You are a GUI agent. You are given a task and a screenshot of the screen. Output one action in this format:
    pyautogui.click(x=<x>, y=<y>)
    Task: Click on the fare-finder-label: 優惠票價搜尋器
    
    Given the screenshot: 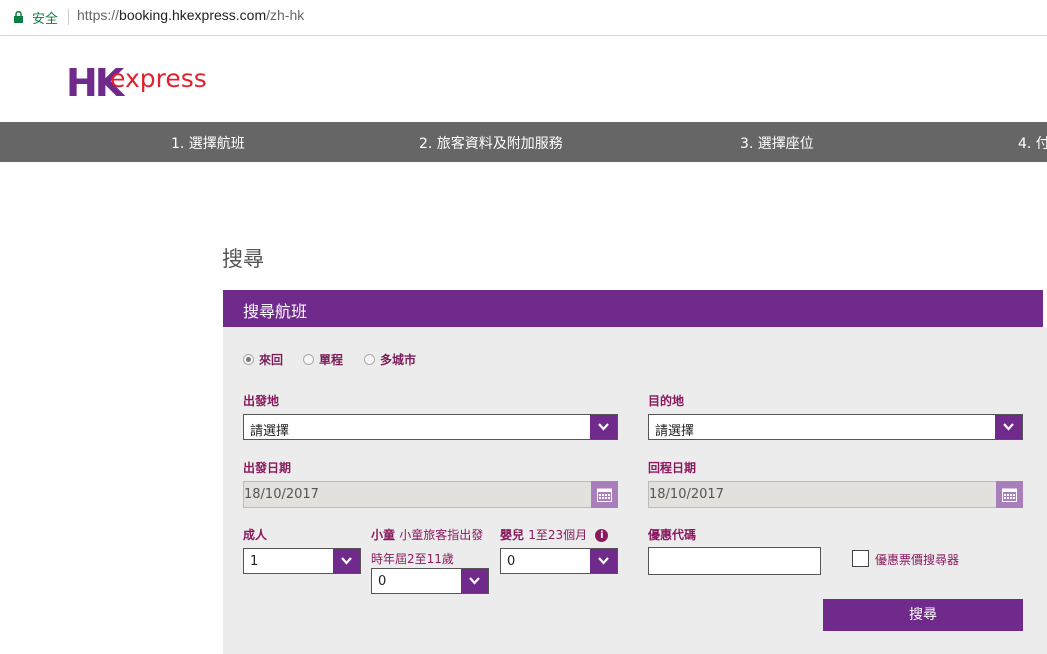 What is the action you would take?
    pyautogui.click(x=917, y=559)
    